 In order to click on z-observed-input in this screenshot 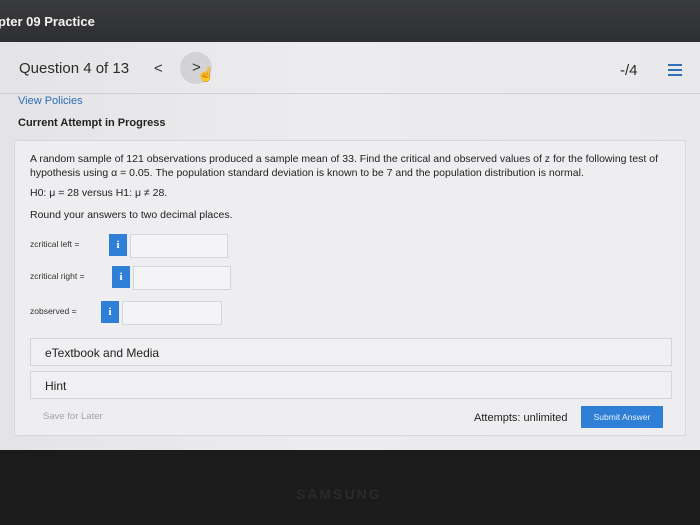, I will do `click(172, 313)`.